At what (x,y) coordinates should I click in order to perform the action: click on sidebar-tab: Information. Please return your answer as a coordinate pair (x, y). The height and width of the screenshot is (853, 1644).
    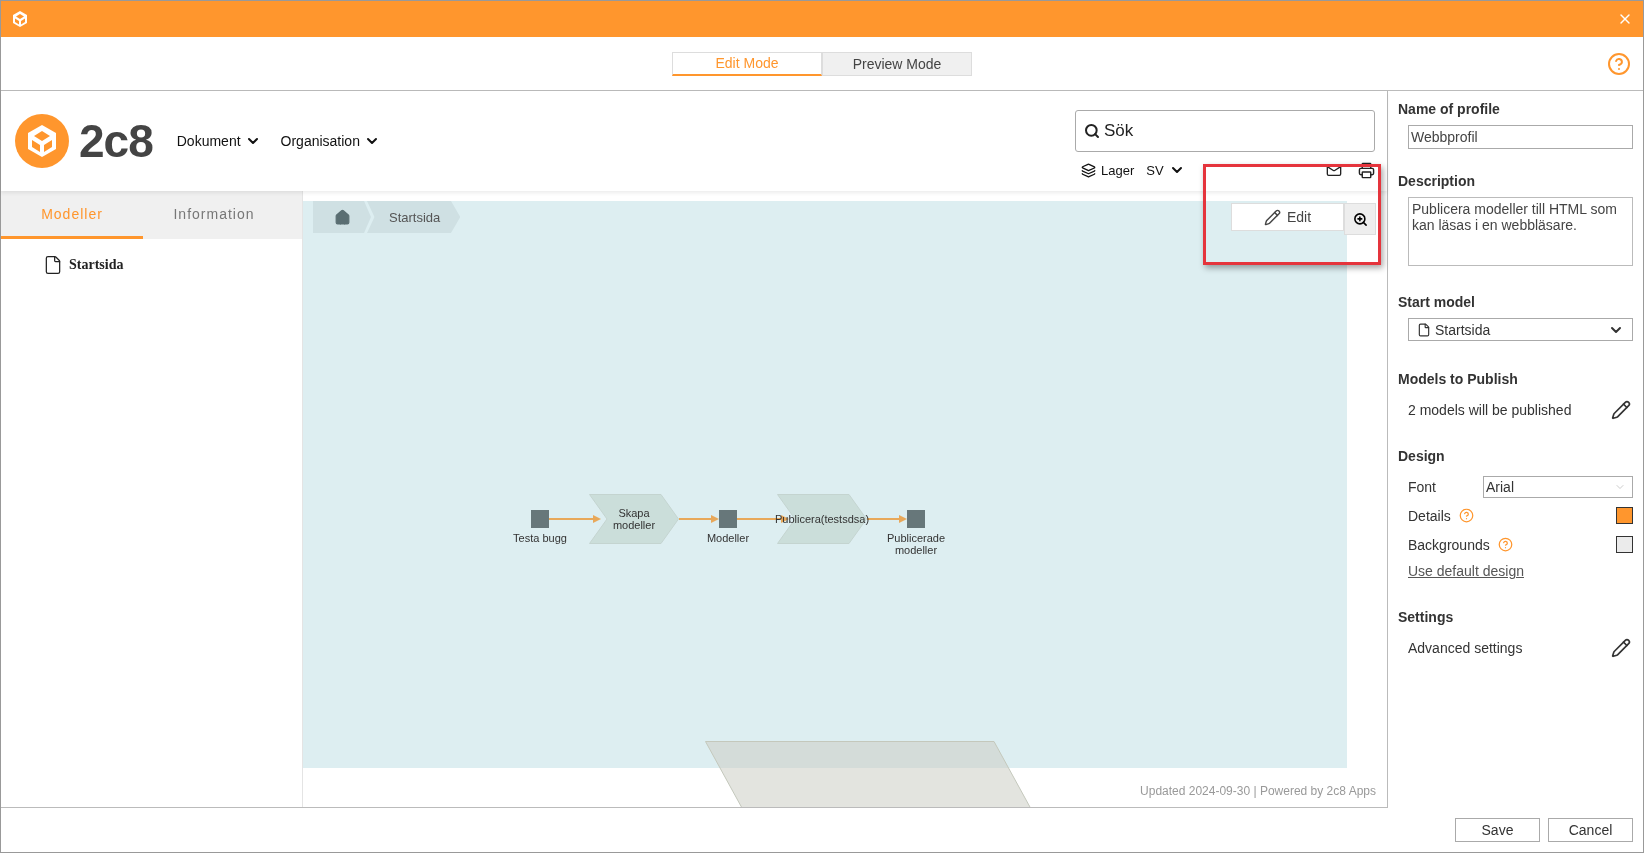
    Looking at the image, I should click on (214, 215).